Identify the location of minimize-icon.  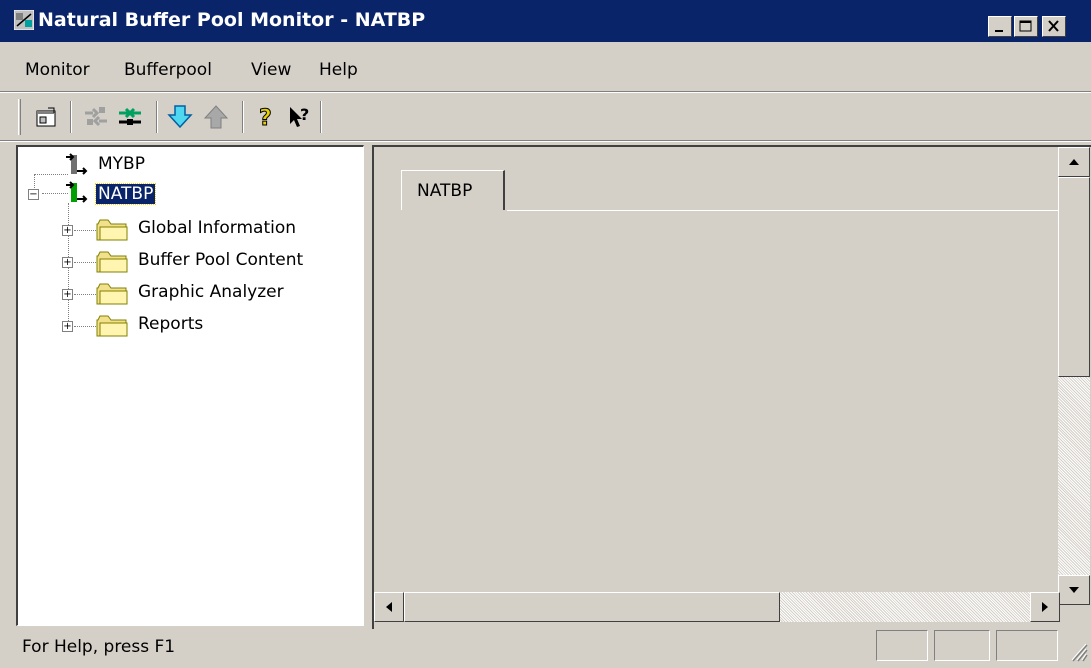
(999, 31).